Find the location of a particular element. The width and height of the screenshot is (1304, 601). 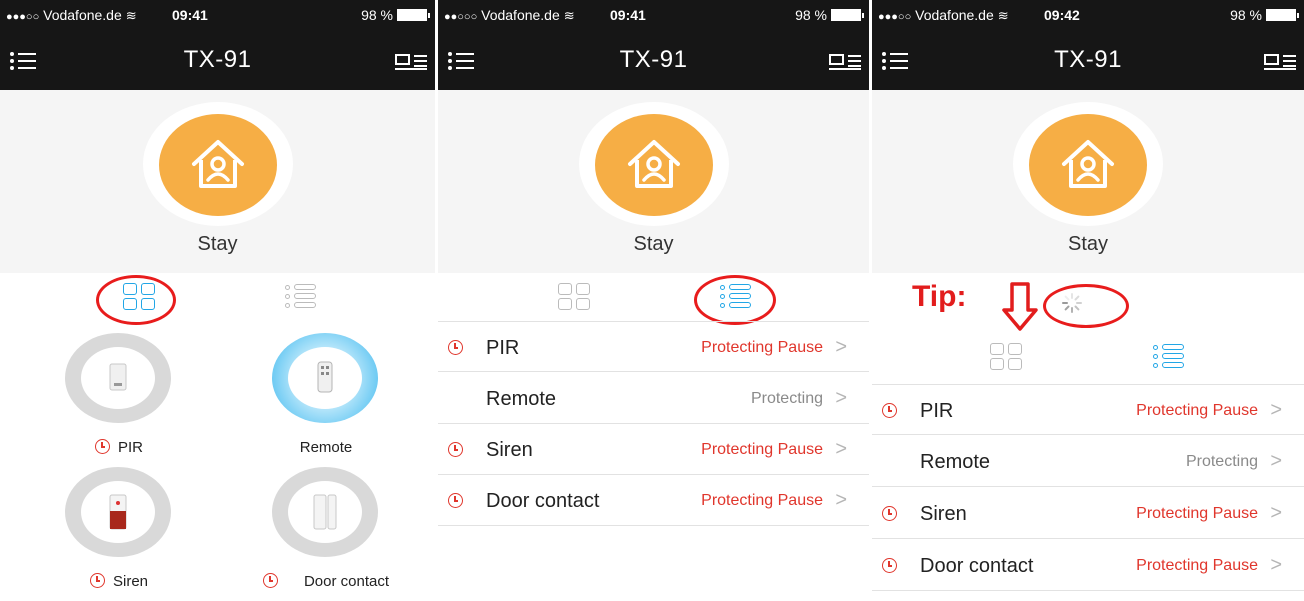

device-remote: Remote is located at coordinates (326, 400).